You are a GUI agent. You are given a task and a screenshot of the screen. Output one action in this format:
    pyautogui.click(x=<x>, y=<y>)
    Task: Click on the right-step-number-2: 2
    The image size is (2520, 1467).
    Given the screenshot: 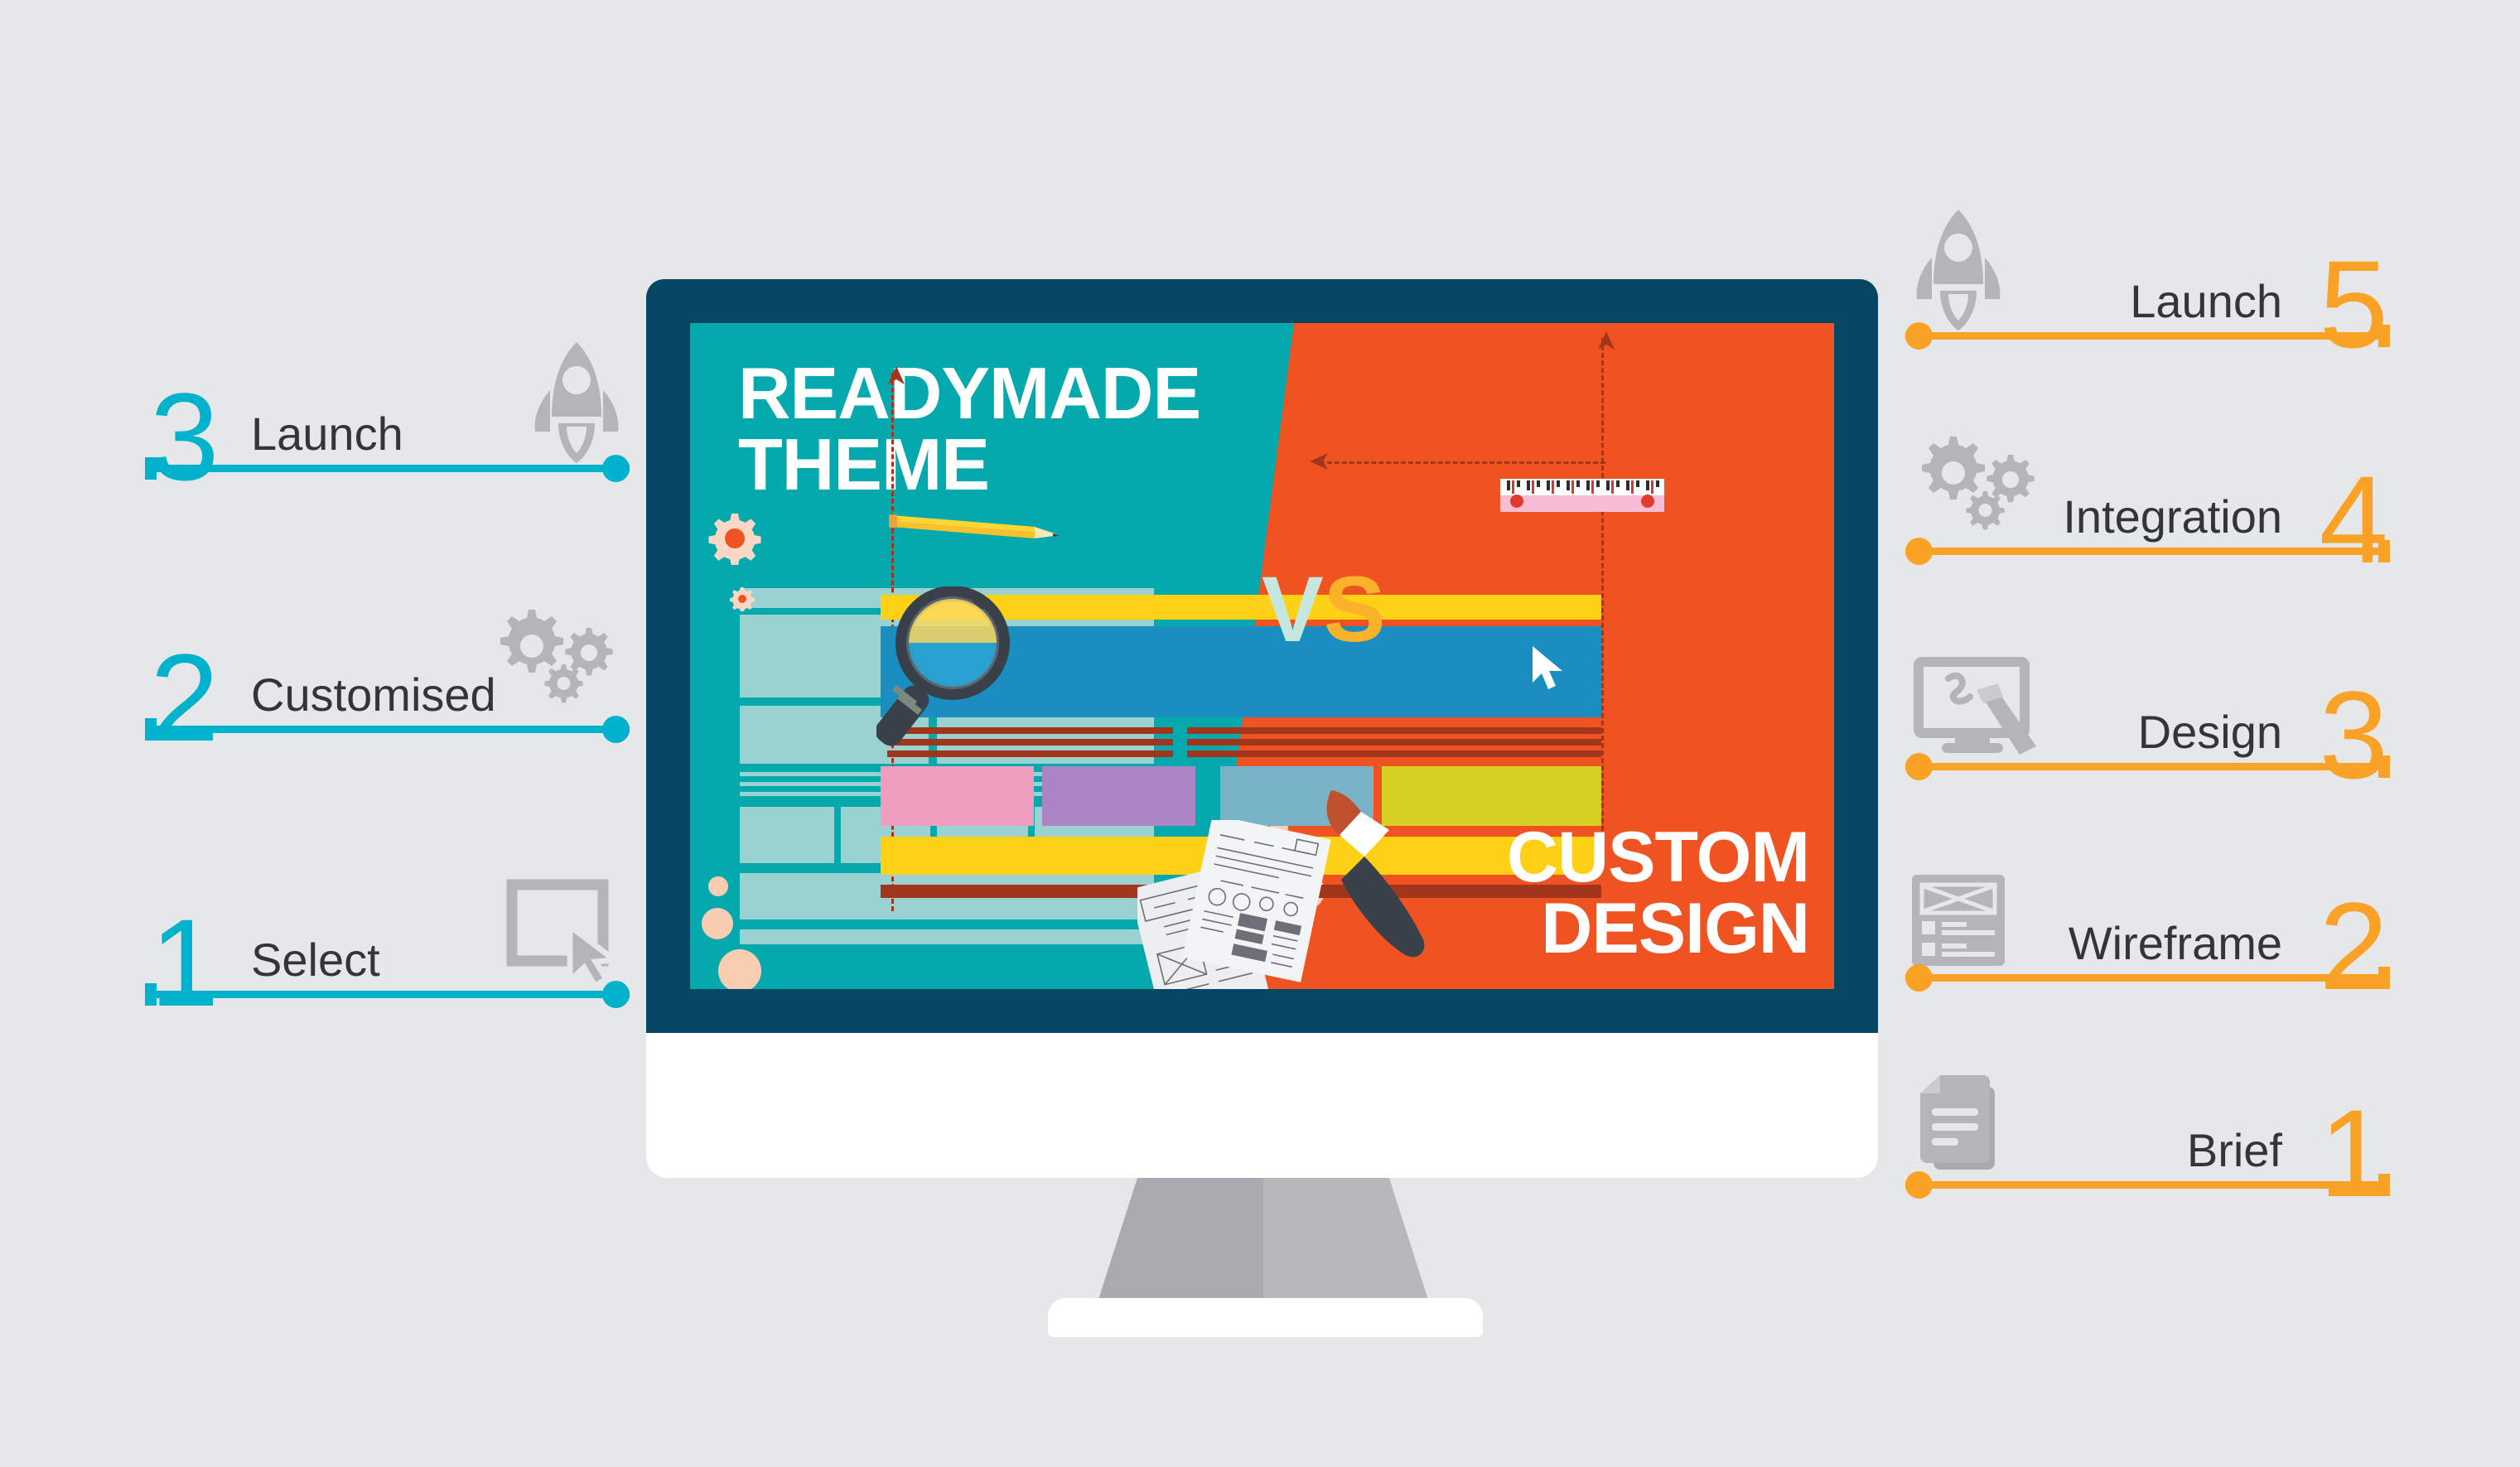 What is the action you would take?
    pyautogui.click(x=2353, y=946)
    